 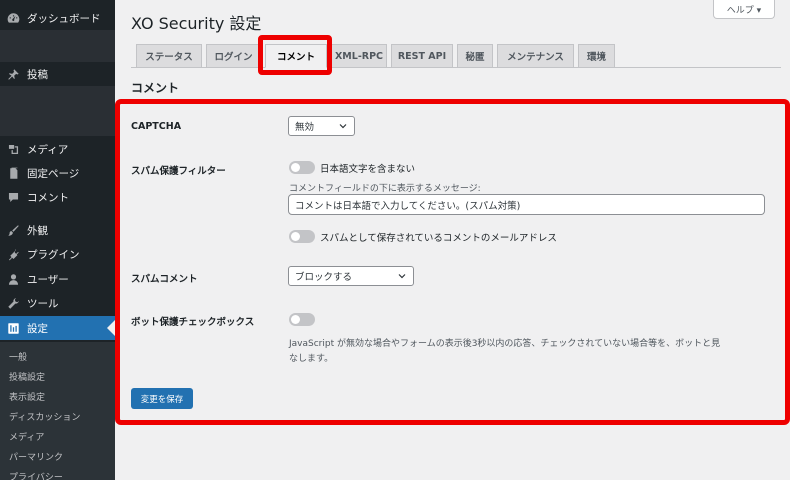 What do you see at coordinates (36, 475) in the screenshot?
I see `submenu-privacy: プライバシー` at bounding box center [36, 475].